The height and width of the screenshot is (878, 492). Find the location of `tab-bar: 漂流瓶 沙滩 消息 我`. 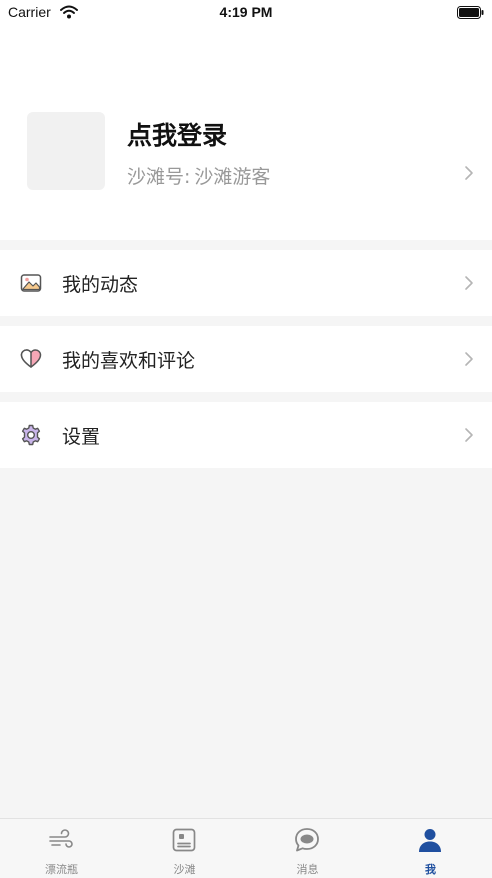

tab-bar: 漂流瓶 沙滩 消息 我 is located at coordinates (246, 848).